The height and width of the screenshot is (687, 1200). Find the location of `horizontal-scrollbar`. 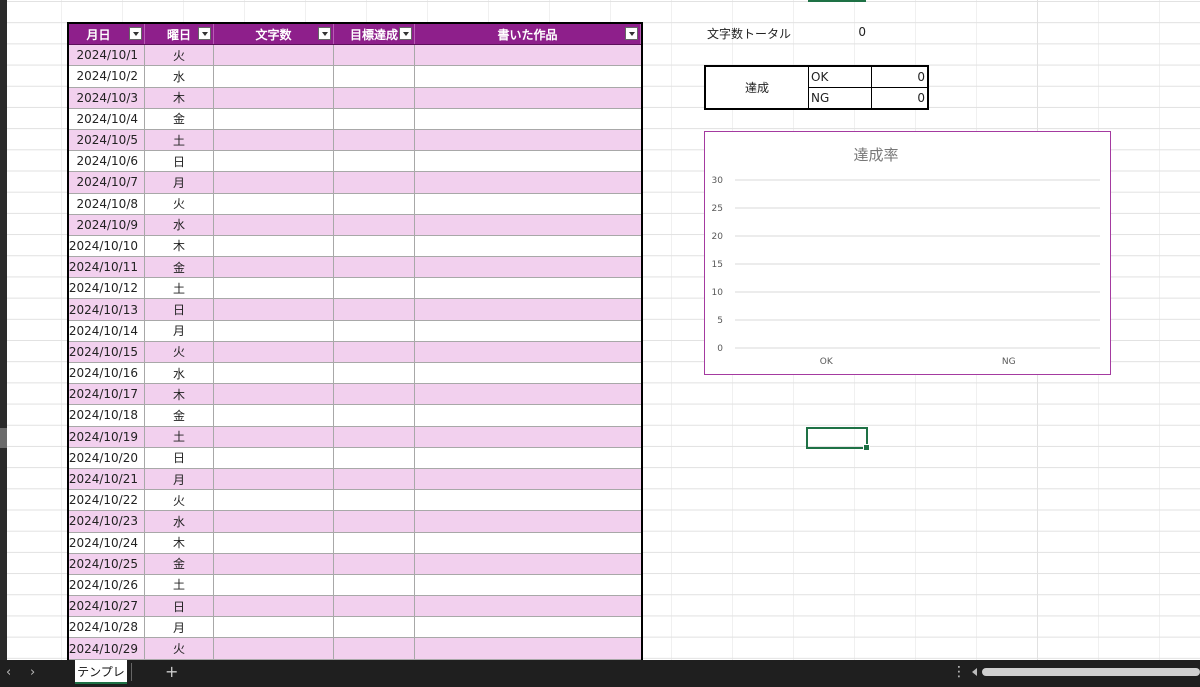

horizontal-scrollbar is located at coordinates (1091, 672).